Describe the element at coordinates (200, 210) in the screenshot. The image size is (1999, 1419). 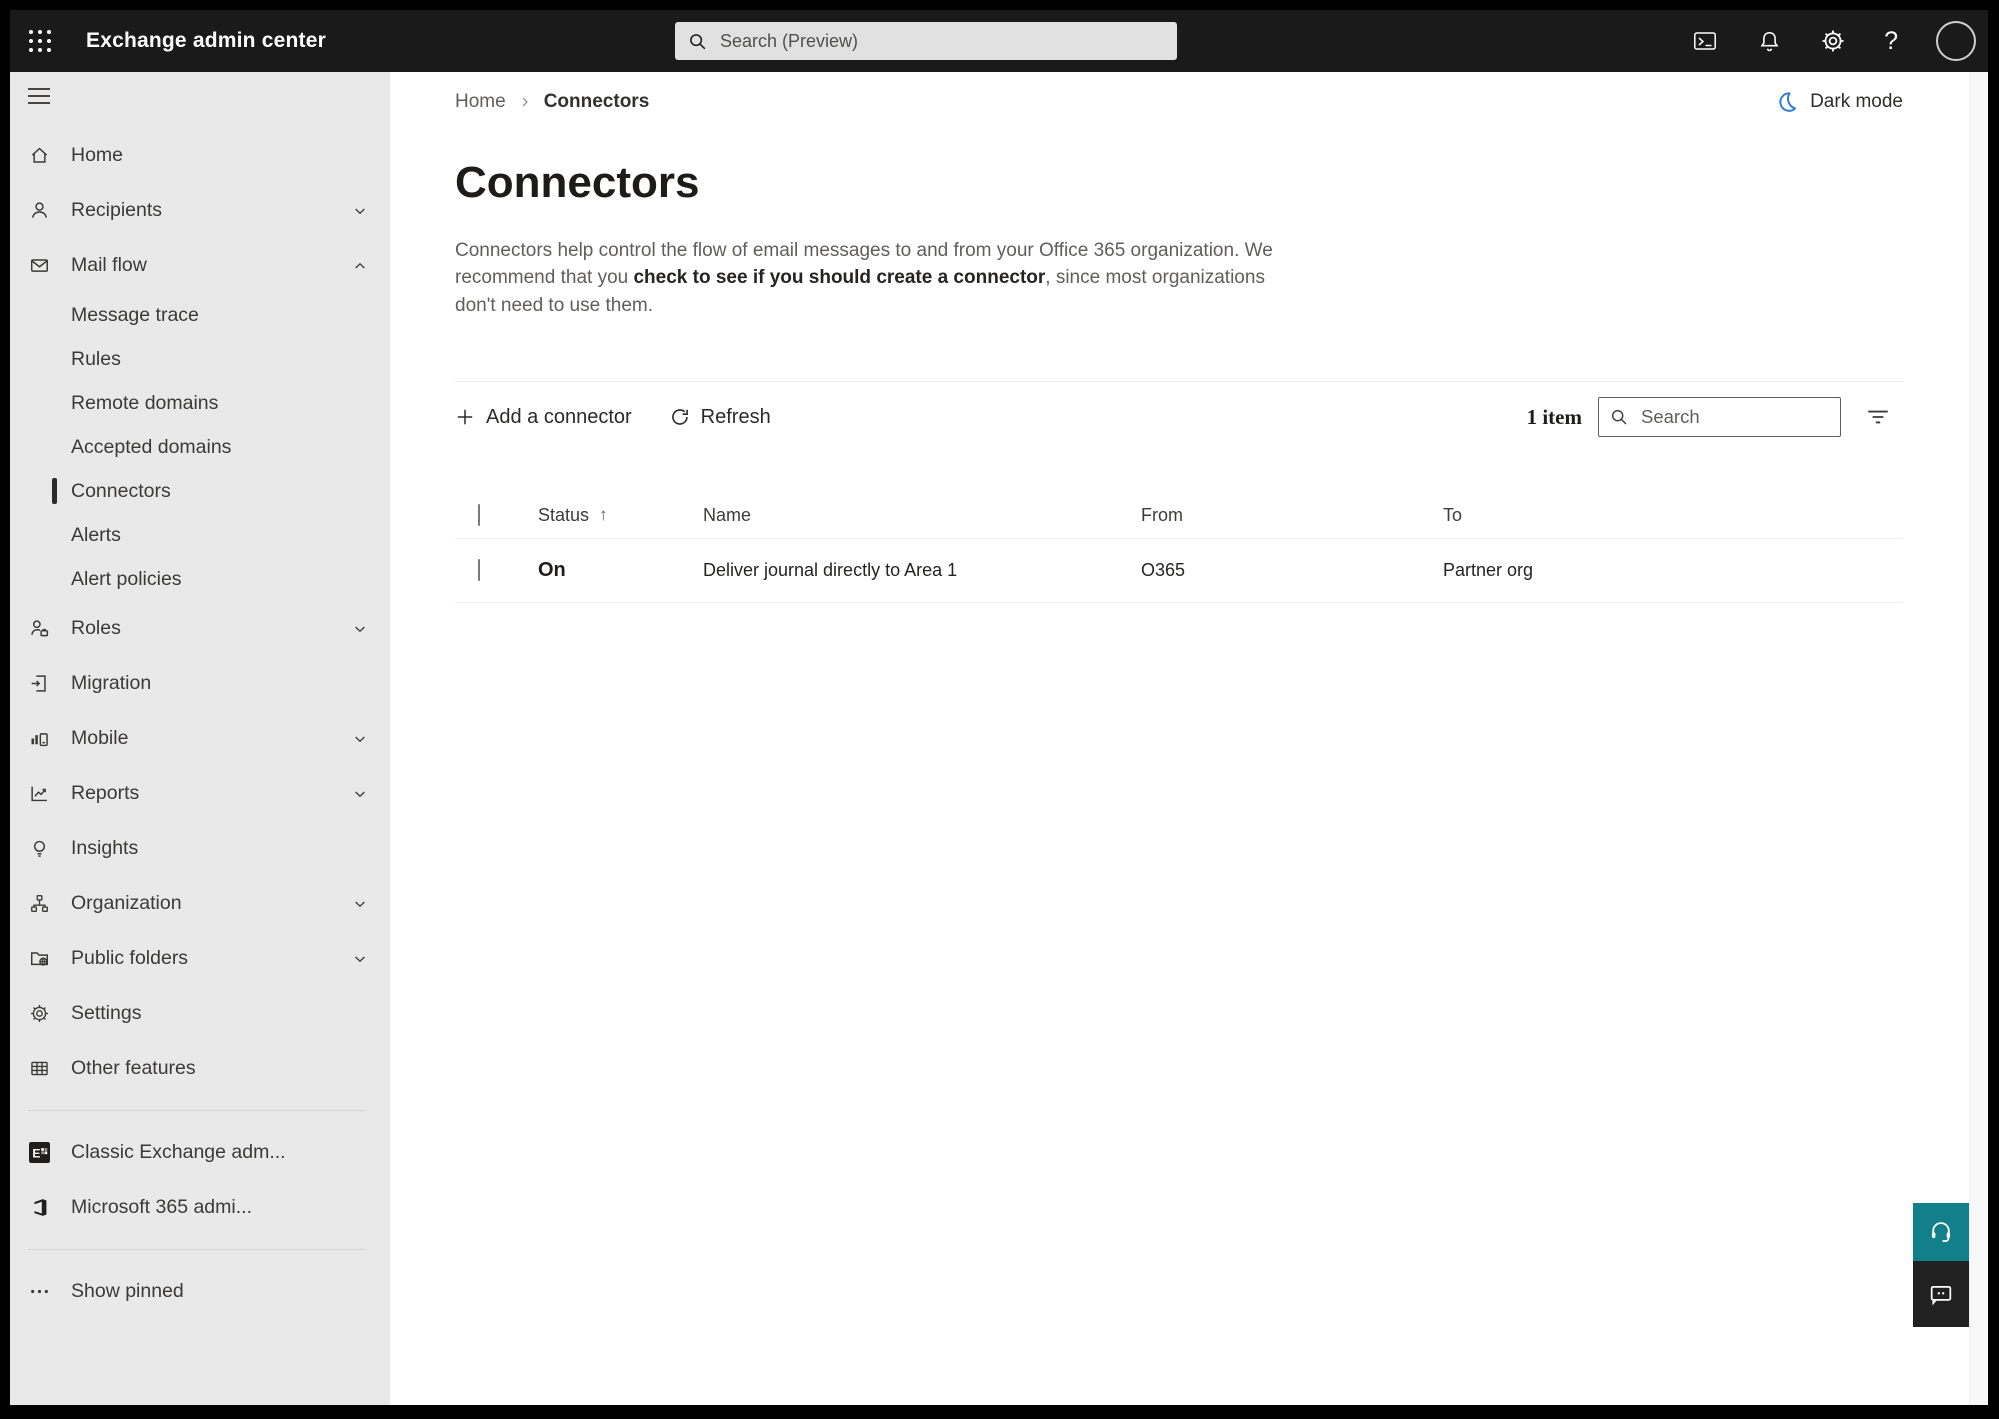
I see `sidebar-item-recipients: Recipients` at that location.